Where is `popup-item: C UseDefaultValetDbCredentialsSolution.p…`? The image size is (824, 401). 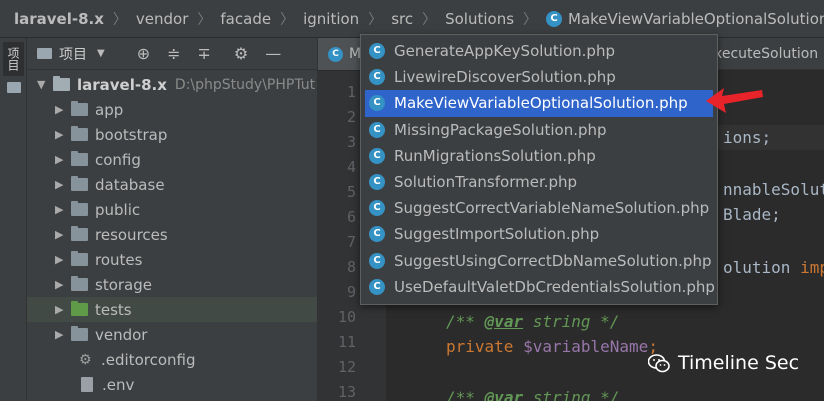 popup-item: C UseDefaultValetDbCredentialsSolution.p… is located at coordinates (539, 287).